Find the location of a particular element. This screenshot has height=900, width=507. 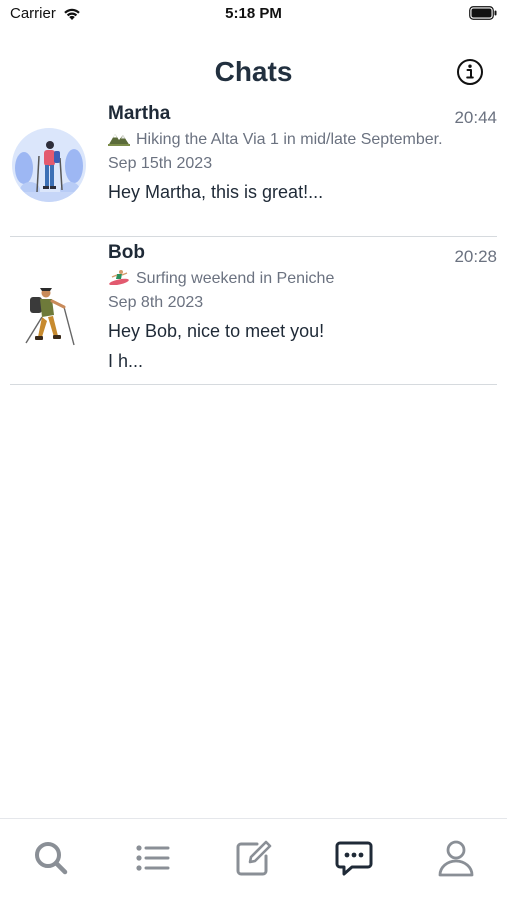

tab-bar is located at coordinates (253, 859).